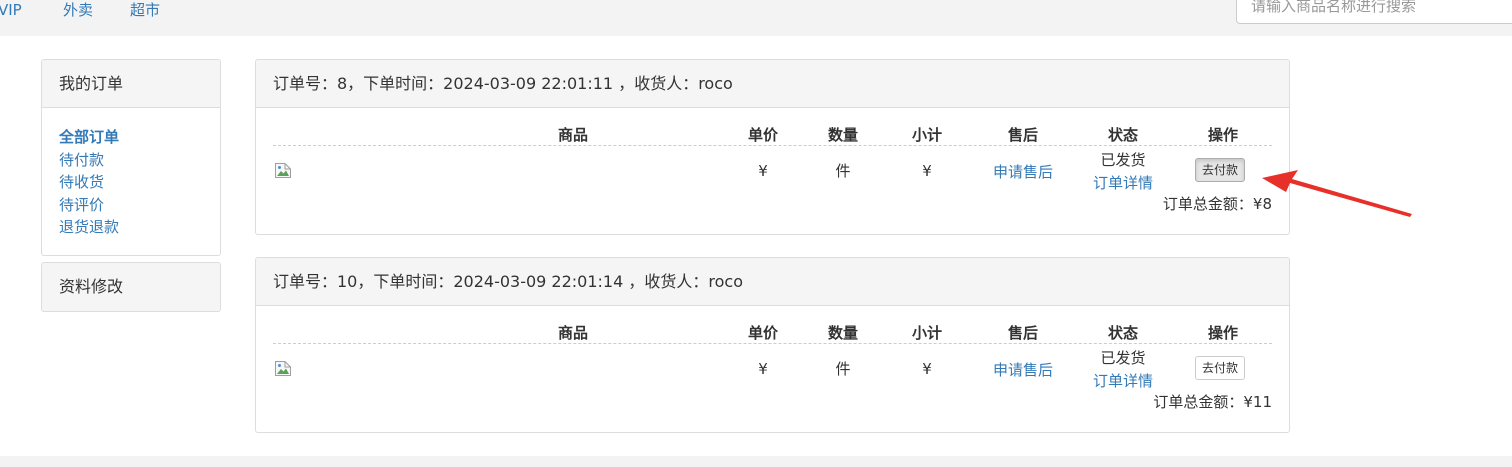 Image resolution: width=1512 pixels, height=467 pixels. Describe the element at coordinates (131, 84) in the screenshot. I see `sidebar-title: 我的订单` at that location.